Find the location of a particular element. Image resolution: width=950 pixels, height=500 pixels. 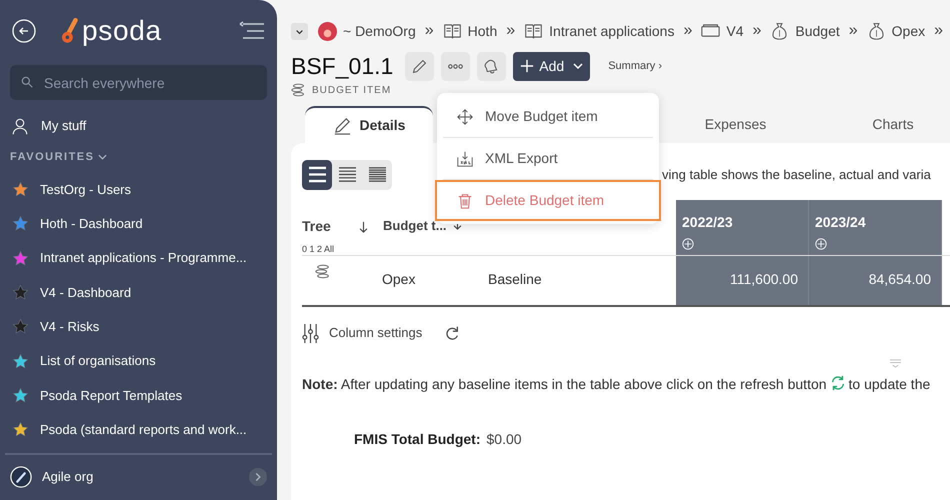

add-button: Add is located at coordinates (551, 66).